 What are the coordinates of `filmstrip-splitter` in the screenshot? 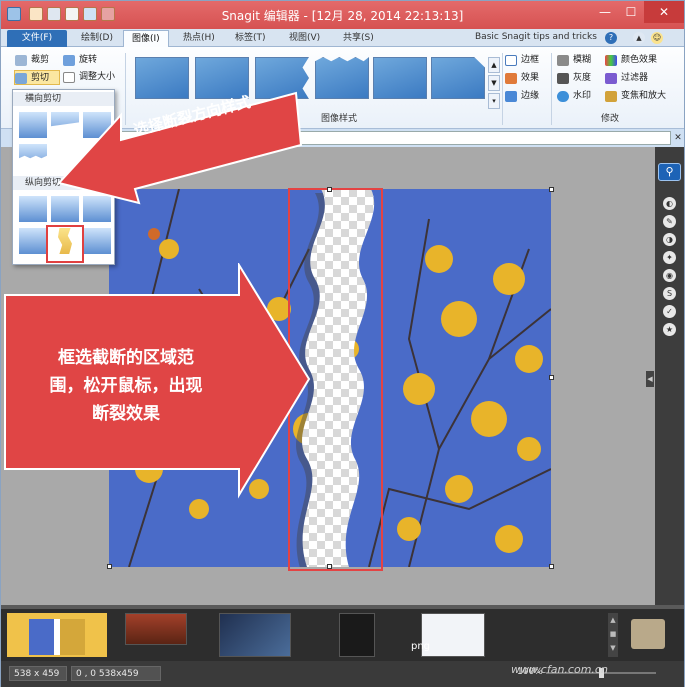 It's located at (342, 607).